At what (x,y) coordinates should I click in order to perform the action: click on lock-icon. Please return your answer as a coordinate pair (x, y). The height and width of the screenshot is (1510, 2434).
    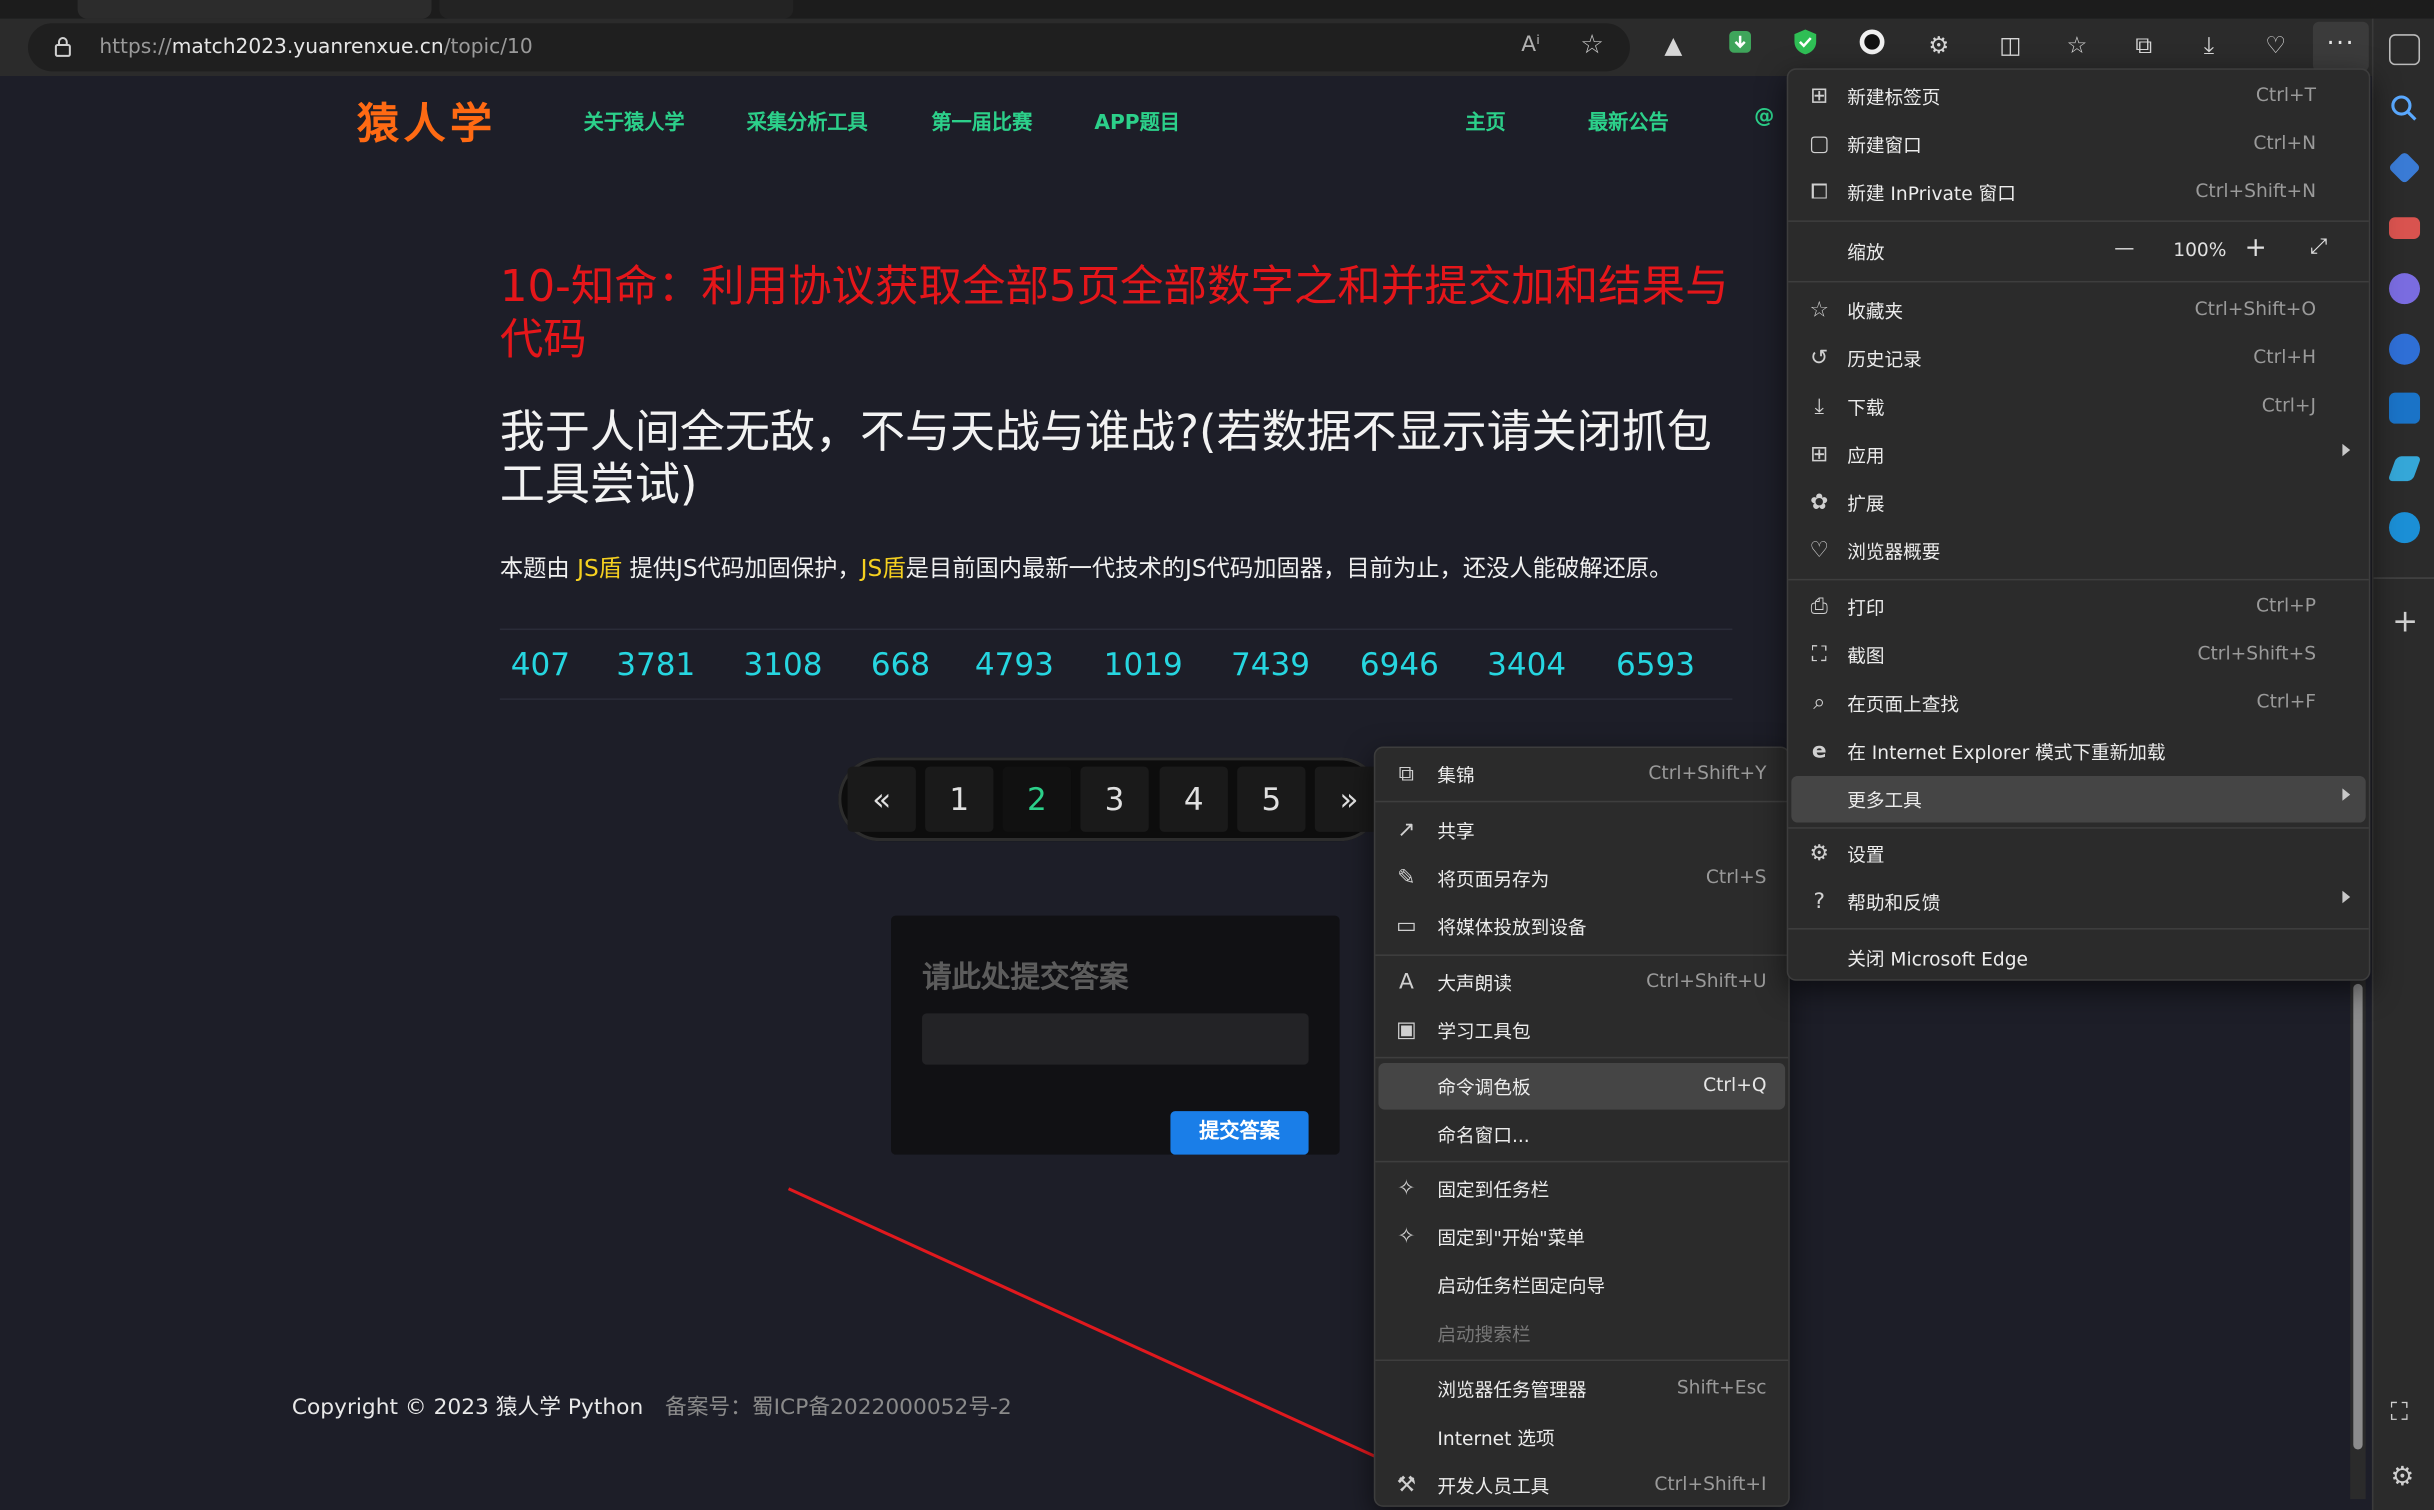
    Looking at the image, I should click on (62, 47).